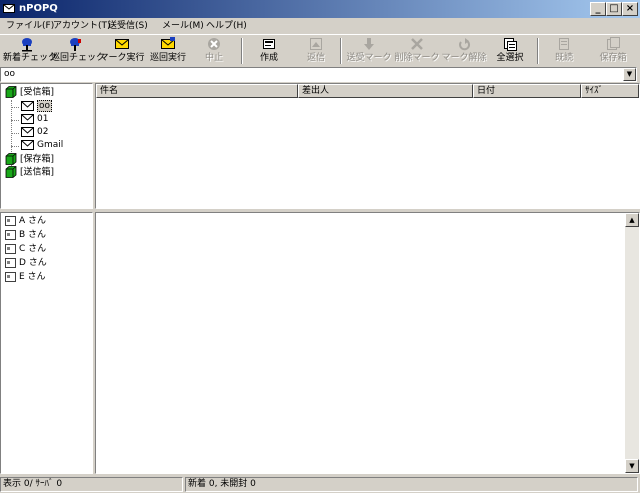  Describe the element at coordinates (32, 277) in the screenshot. I see `contact-name: E さん` at that location.